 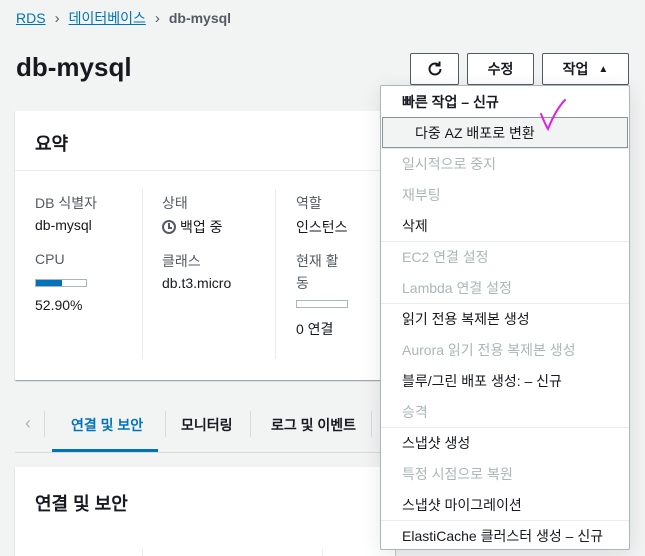 What do you see at coordinates (175, 203) in the screenshot?
I see `status-label: 상태` at bounding box center [175, 203].